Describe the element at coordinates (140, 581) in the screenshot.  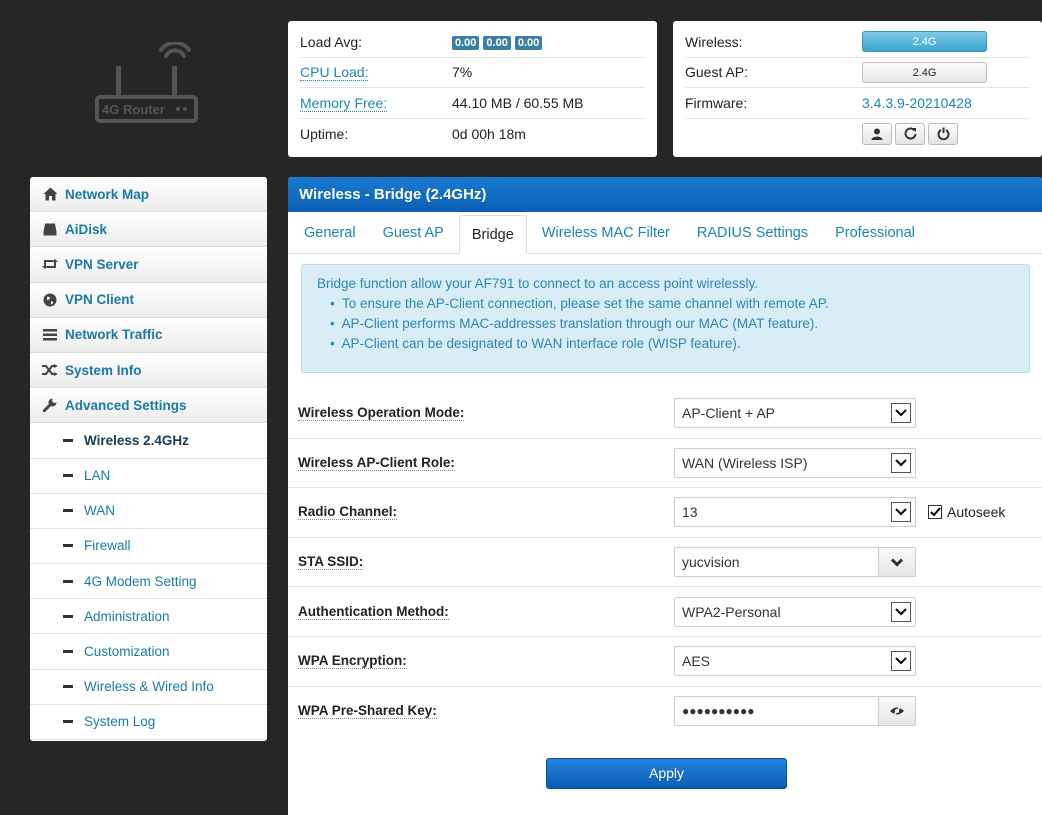
I see `sidebar-subitem-label: 4G Modem Setting` at that location.